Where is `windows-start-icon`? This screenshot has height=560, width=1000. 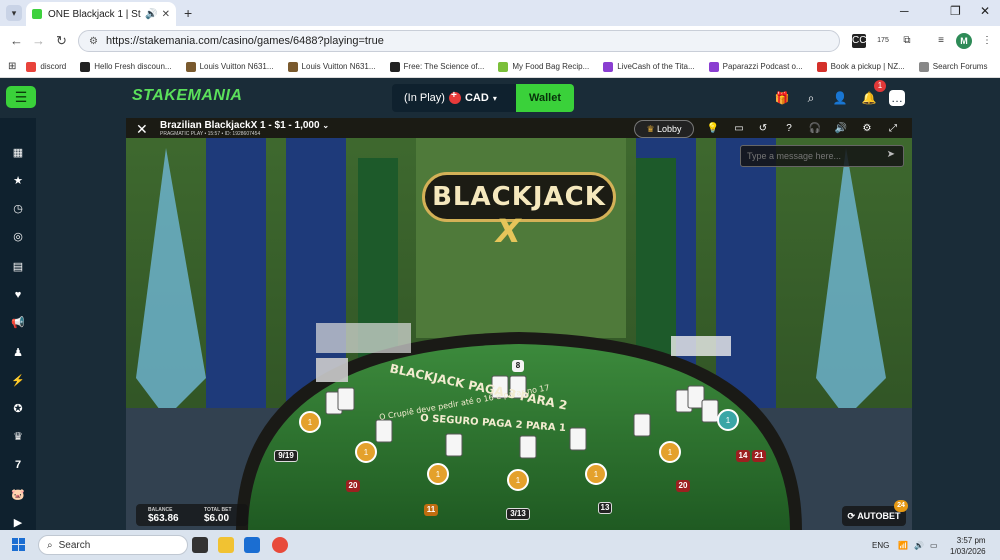
windows-start-icon is located at coordinates (19, 545).